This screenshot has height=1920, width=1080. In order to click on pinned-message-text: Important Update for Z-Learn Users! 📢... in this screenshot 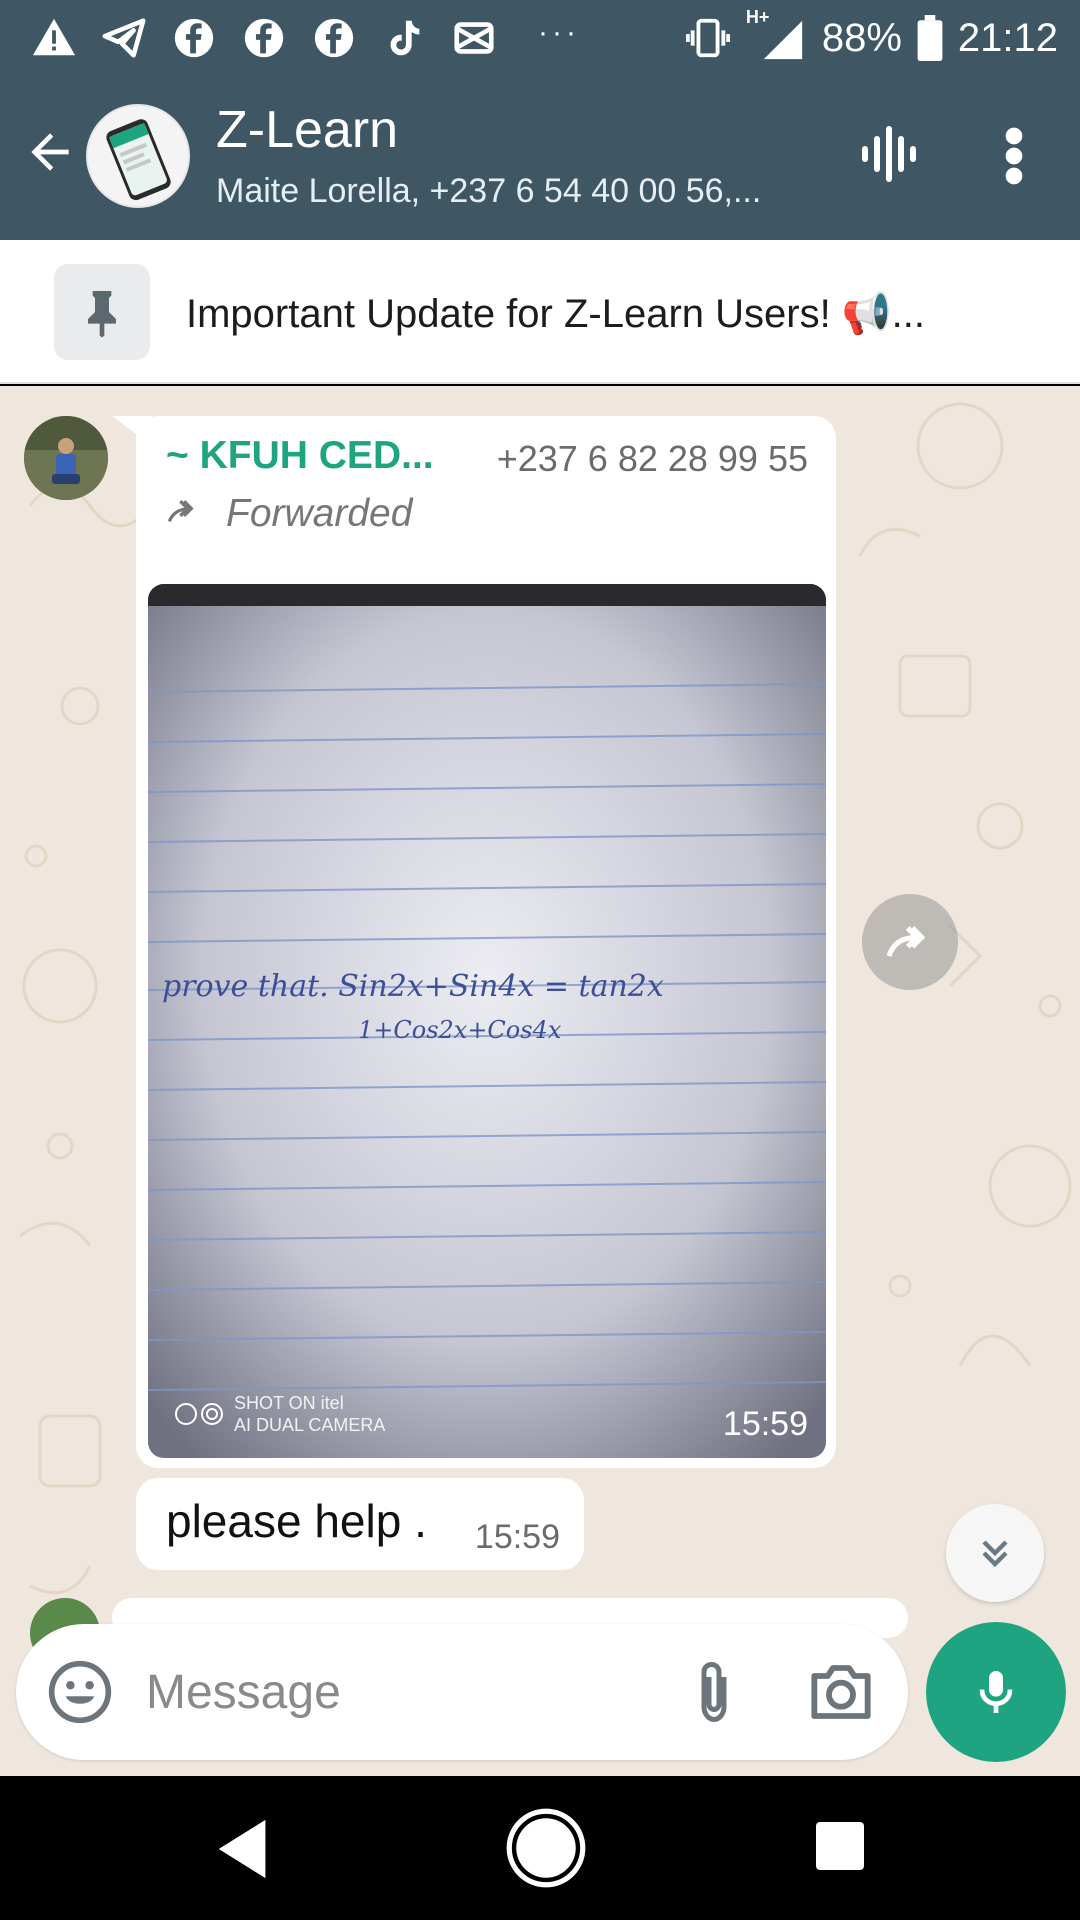, I will do `click(555, 314)`.